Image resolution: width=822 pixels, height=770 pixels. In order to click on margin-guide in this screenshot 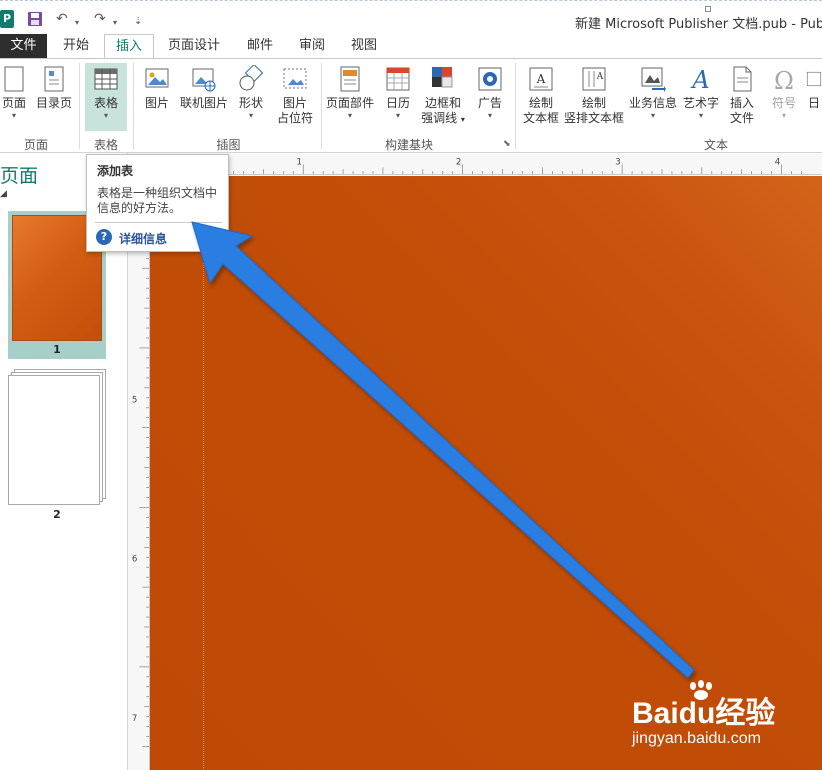, I will do `click(203, 473)`.